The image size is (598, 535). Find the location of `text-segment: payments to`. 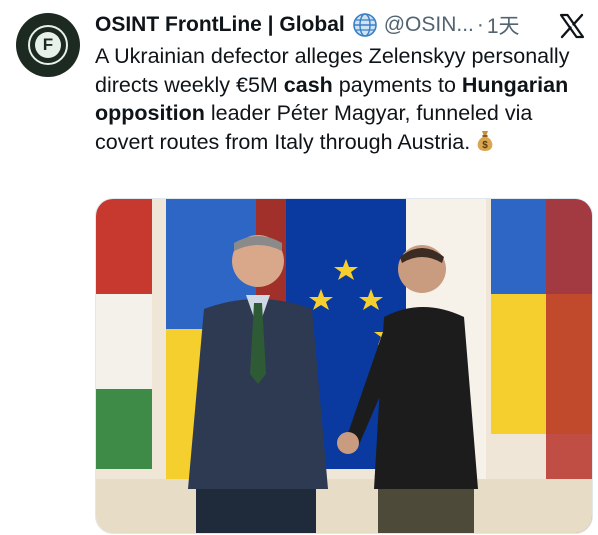

text-segment: payments to is located at coordinates (397, 84).